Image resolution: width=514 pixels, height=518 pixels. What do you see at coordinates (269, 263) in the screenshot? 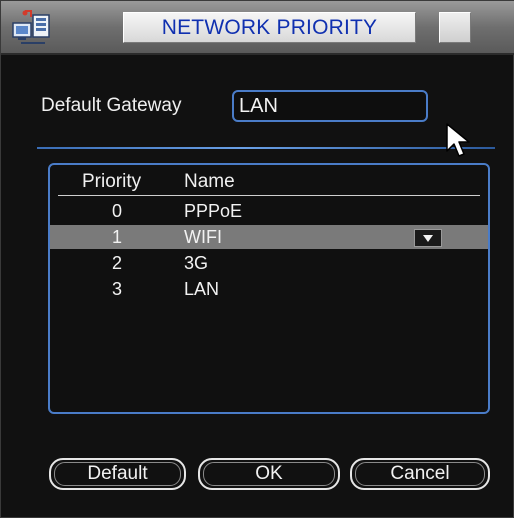
I see `table-row: 2 3G` at bounding box center [269, 263].